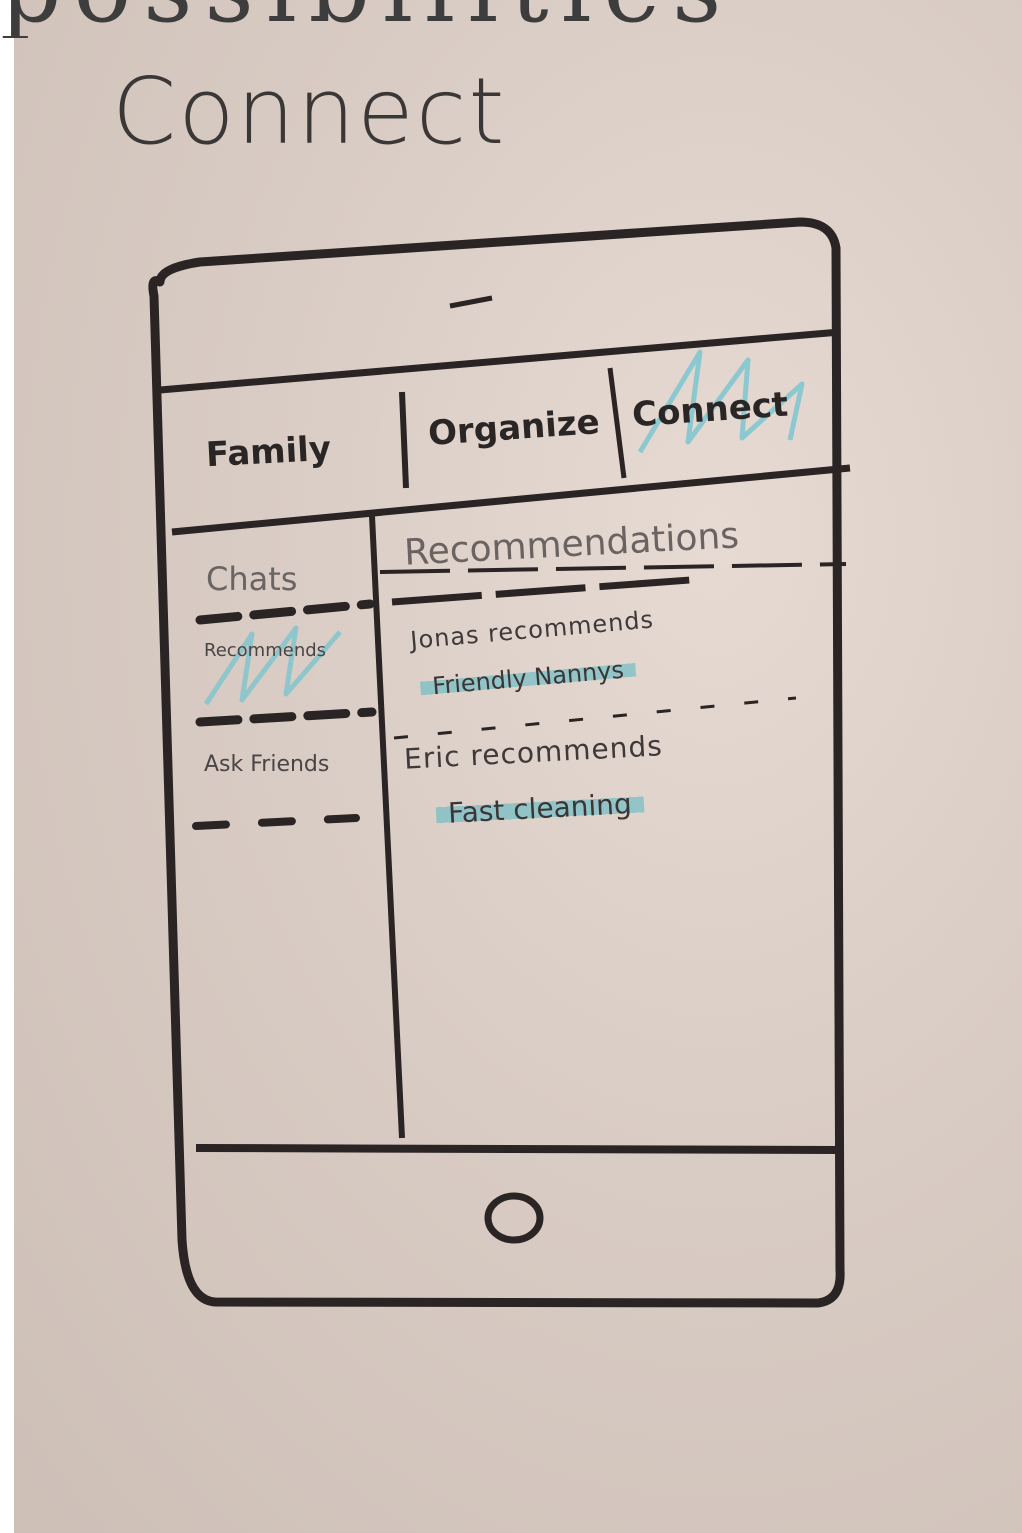 Image resolution: width=1022 pixels, height=1533 pixels. Describe the element at coordinates (500, 361) in the screenshot. I see `top-bar-divider` at that location.